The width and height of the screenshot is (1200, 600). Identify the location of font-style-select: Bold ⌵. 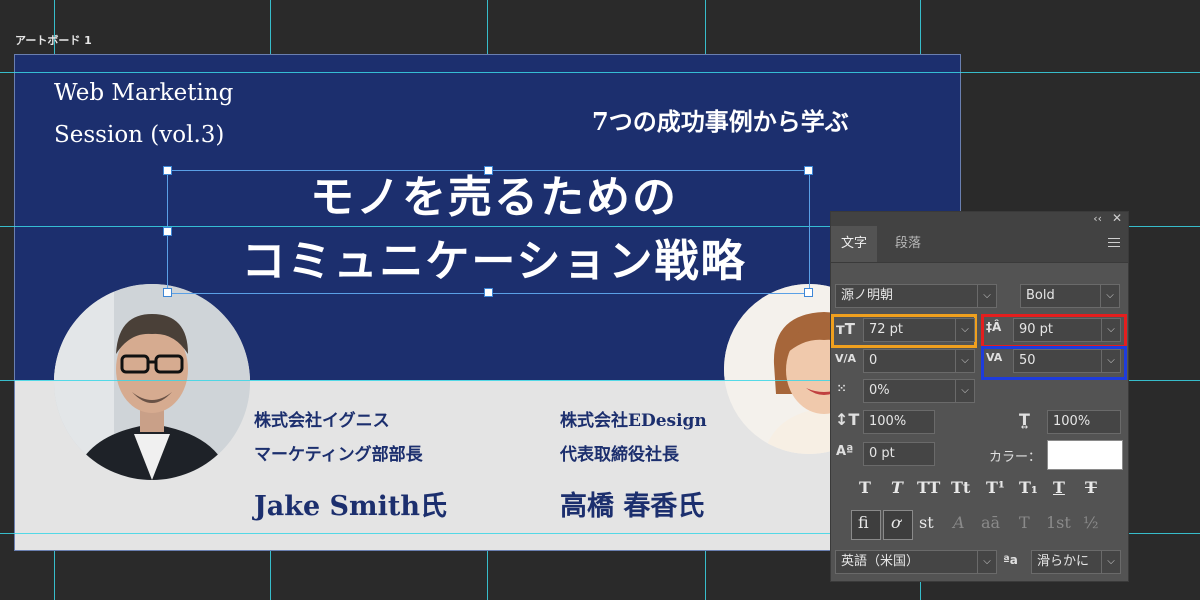
(1070, 296).